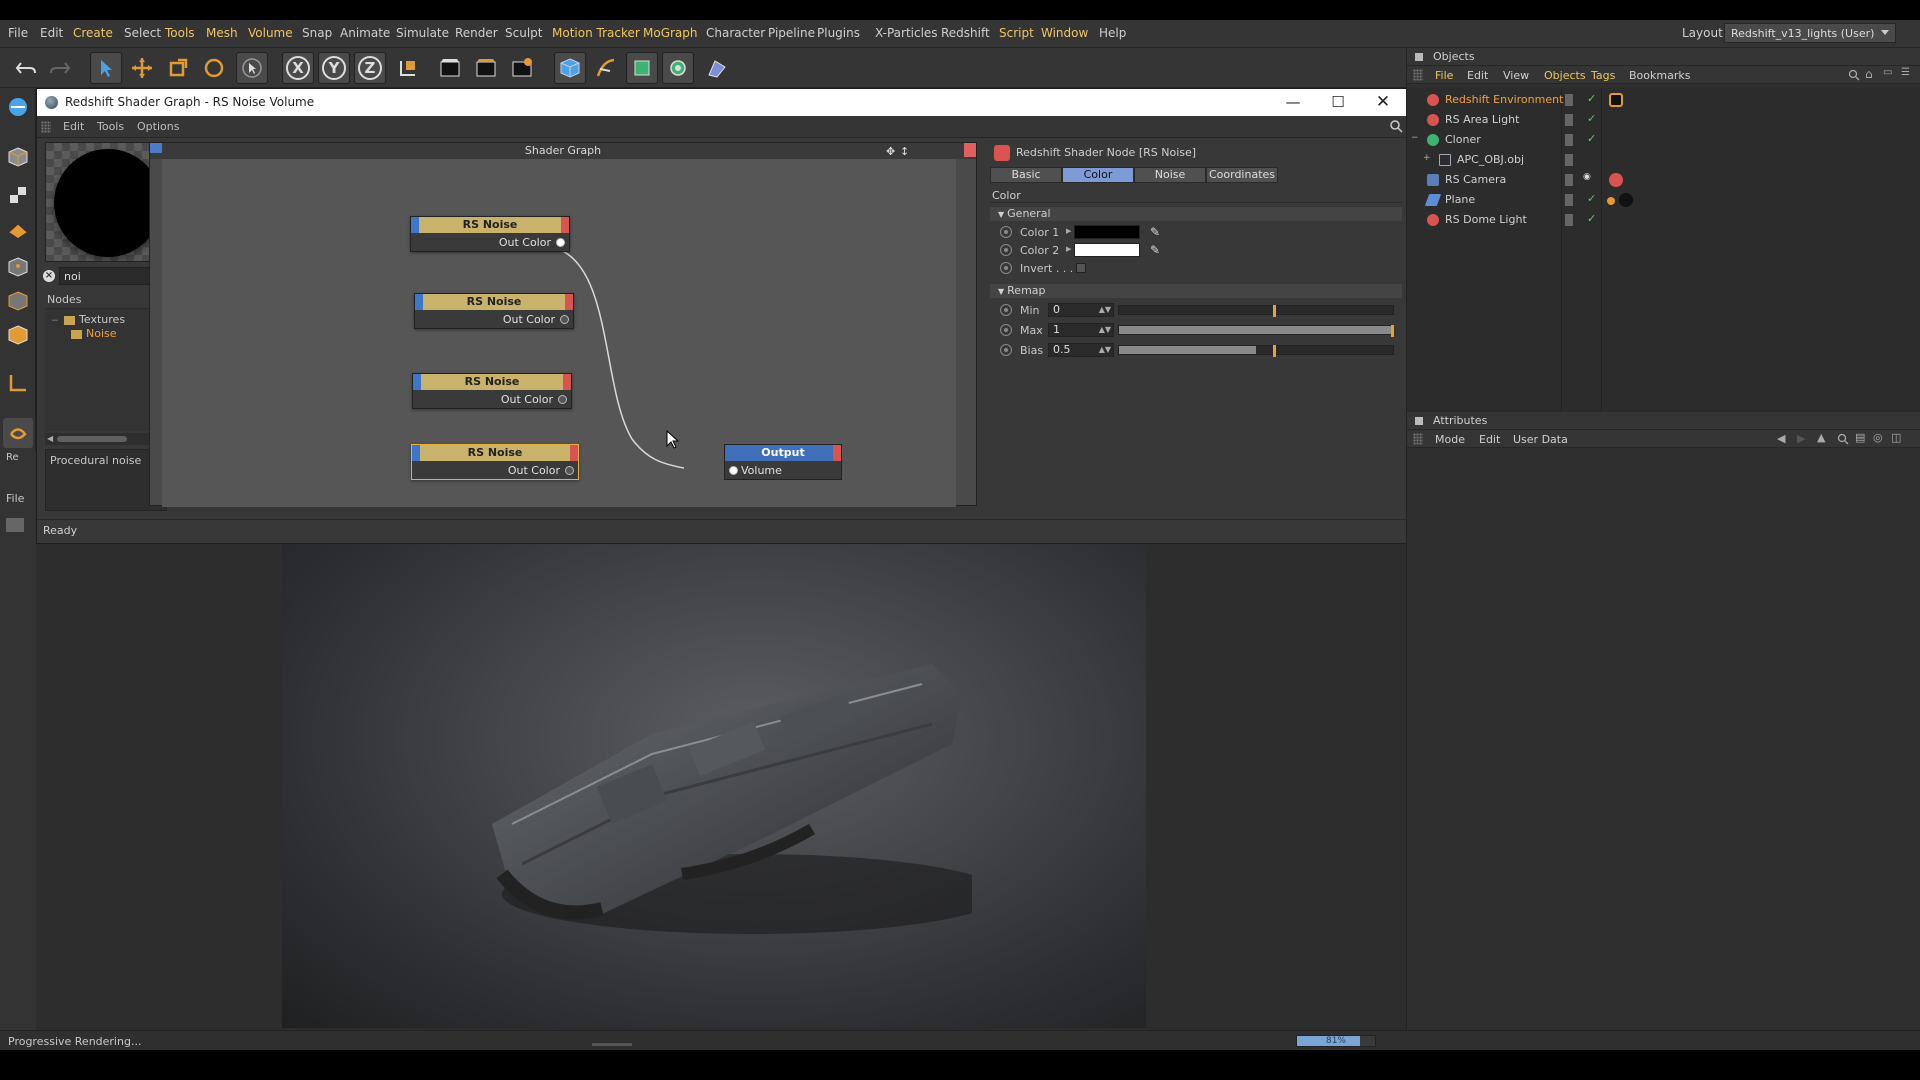 The image size is (1920, 1080). I want to click on menu-snap: Snap, so click(317, 33).